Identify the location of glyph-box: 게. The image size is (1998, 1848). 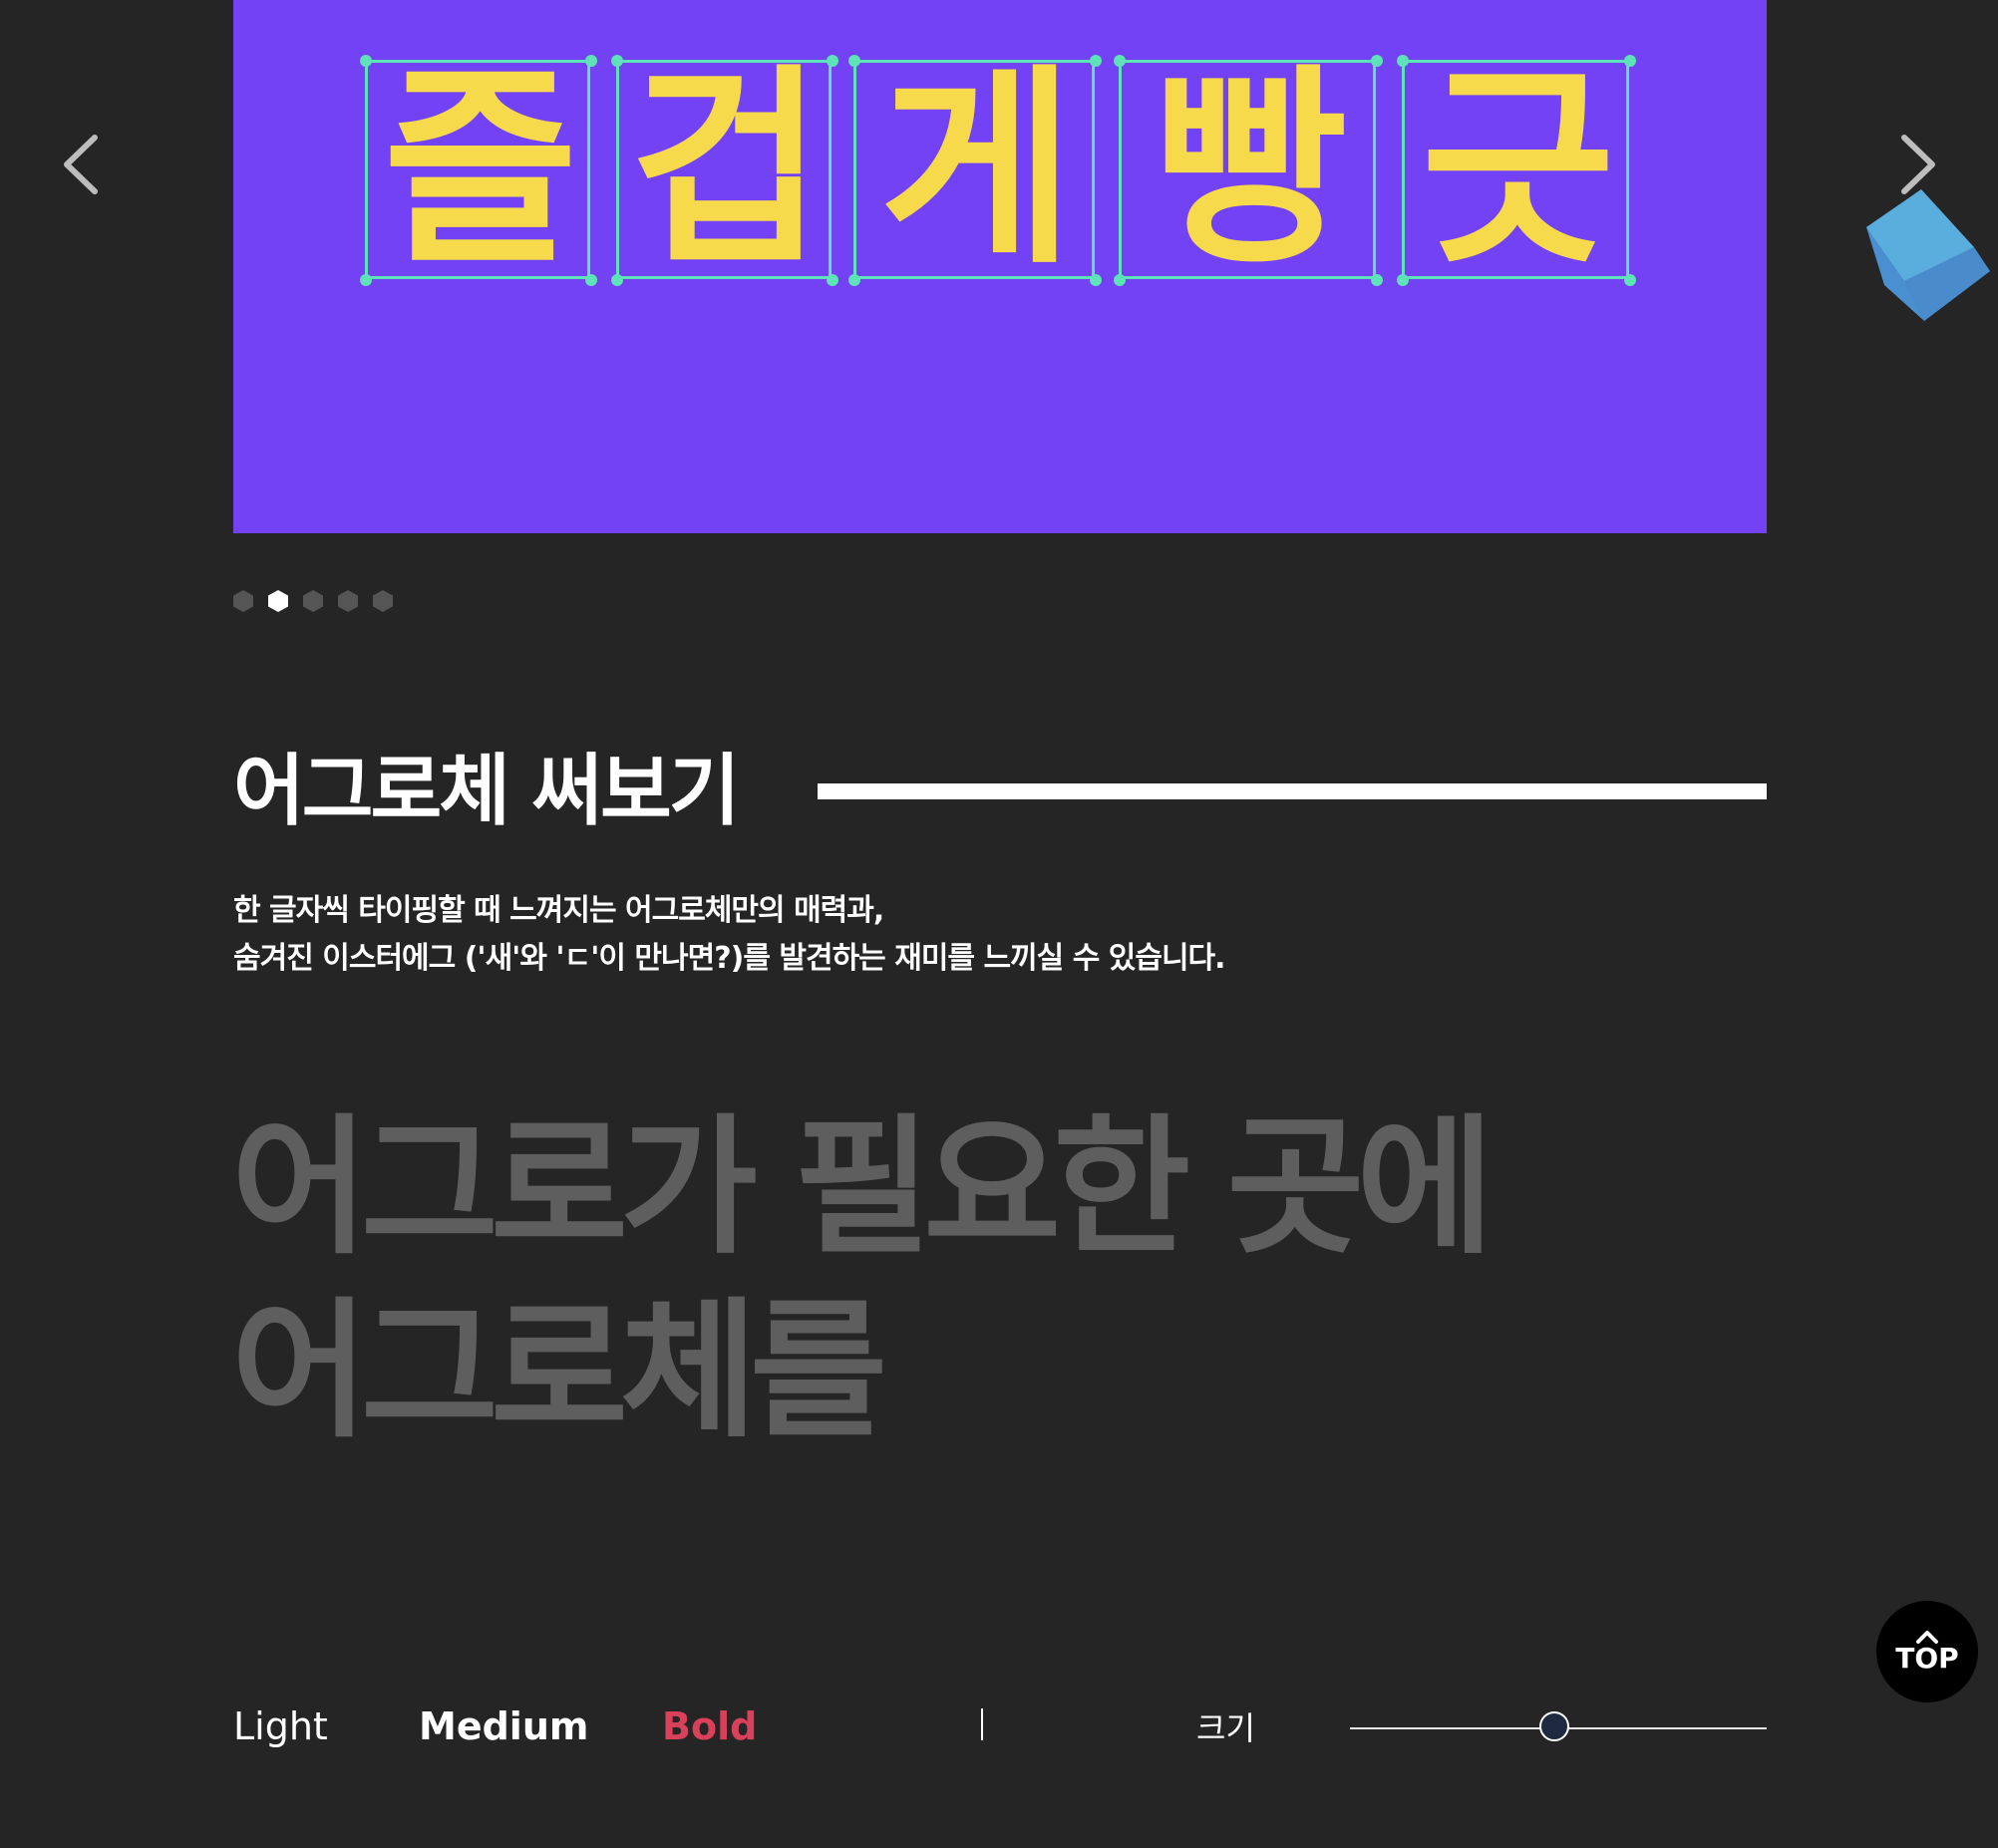
(974, 169).